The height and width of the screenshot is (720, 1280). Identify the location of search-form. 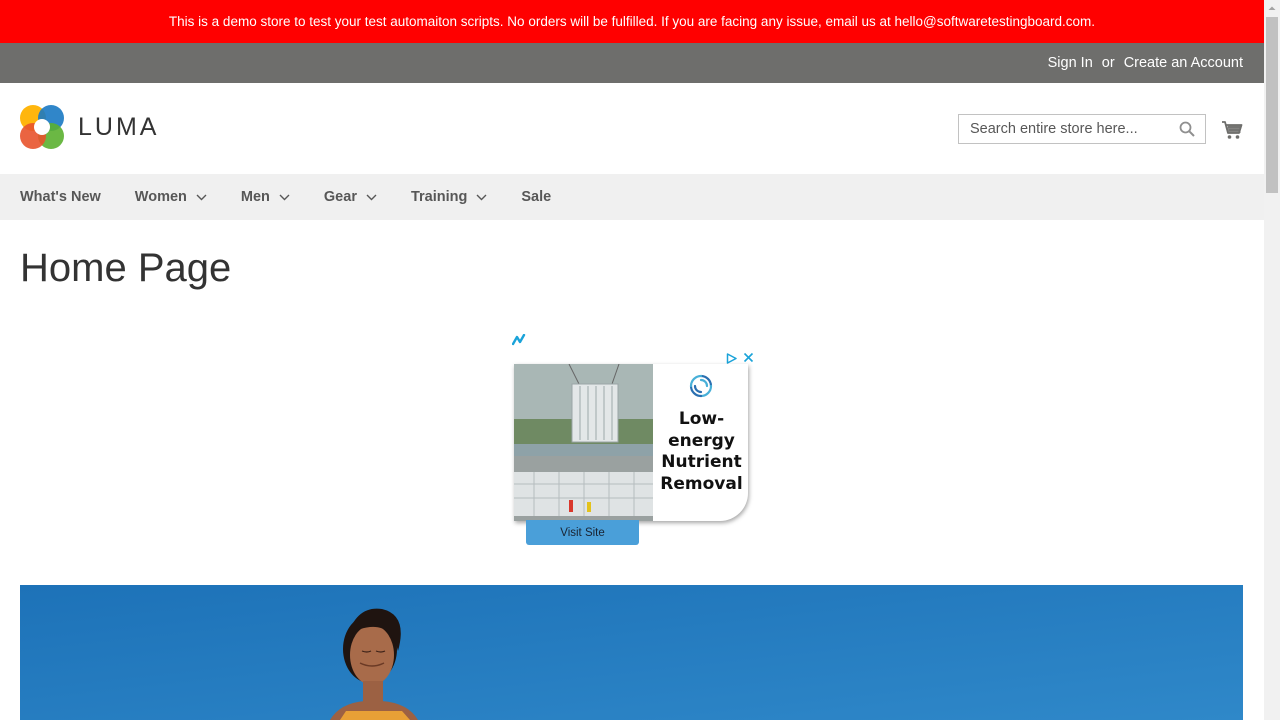
(1082, 129).